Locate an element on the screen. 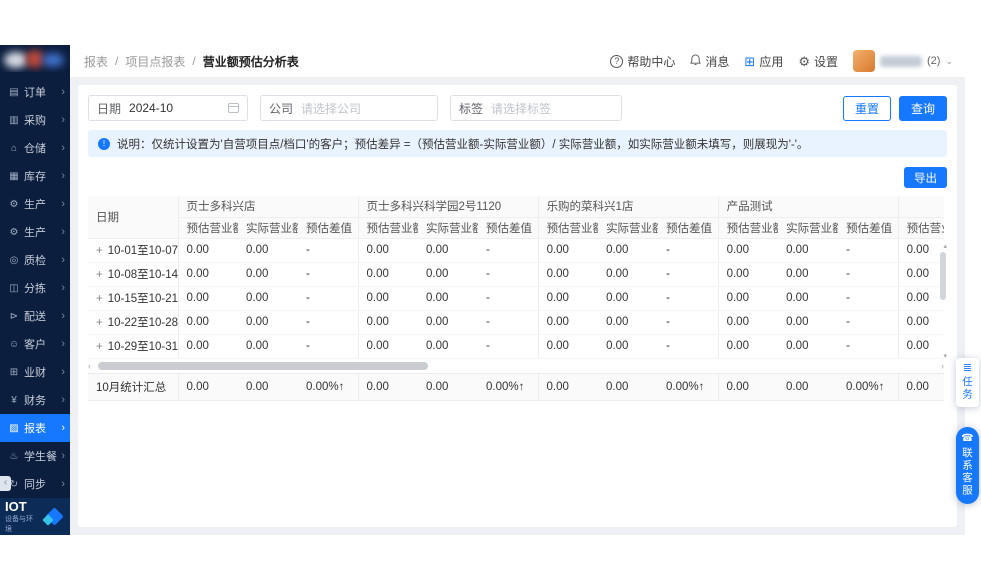 The width and height of the screenshot is (981, 582). calendar-icon is located at coordinates (233, 108).